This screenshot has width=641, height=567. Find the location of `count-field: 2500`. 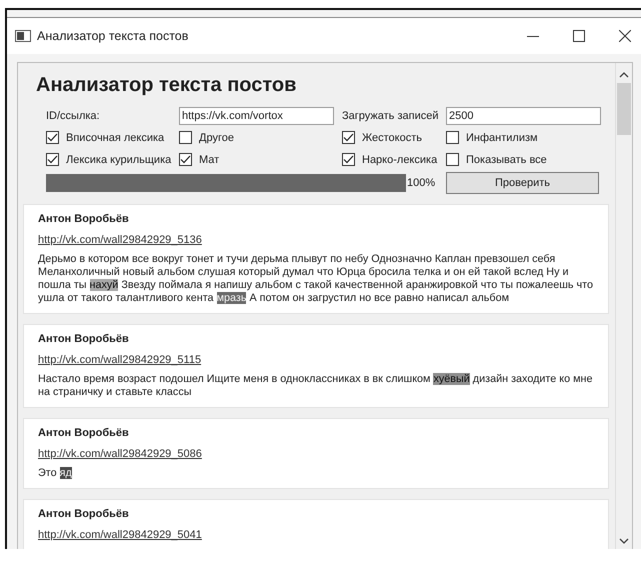

count-field: 2500 is located at coordinates (523, 116).